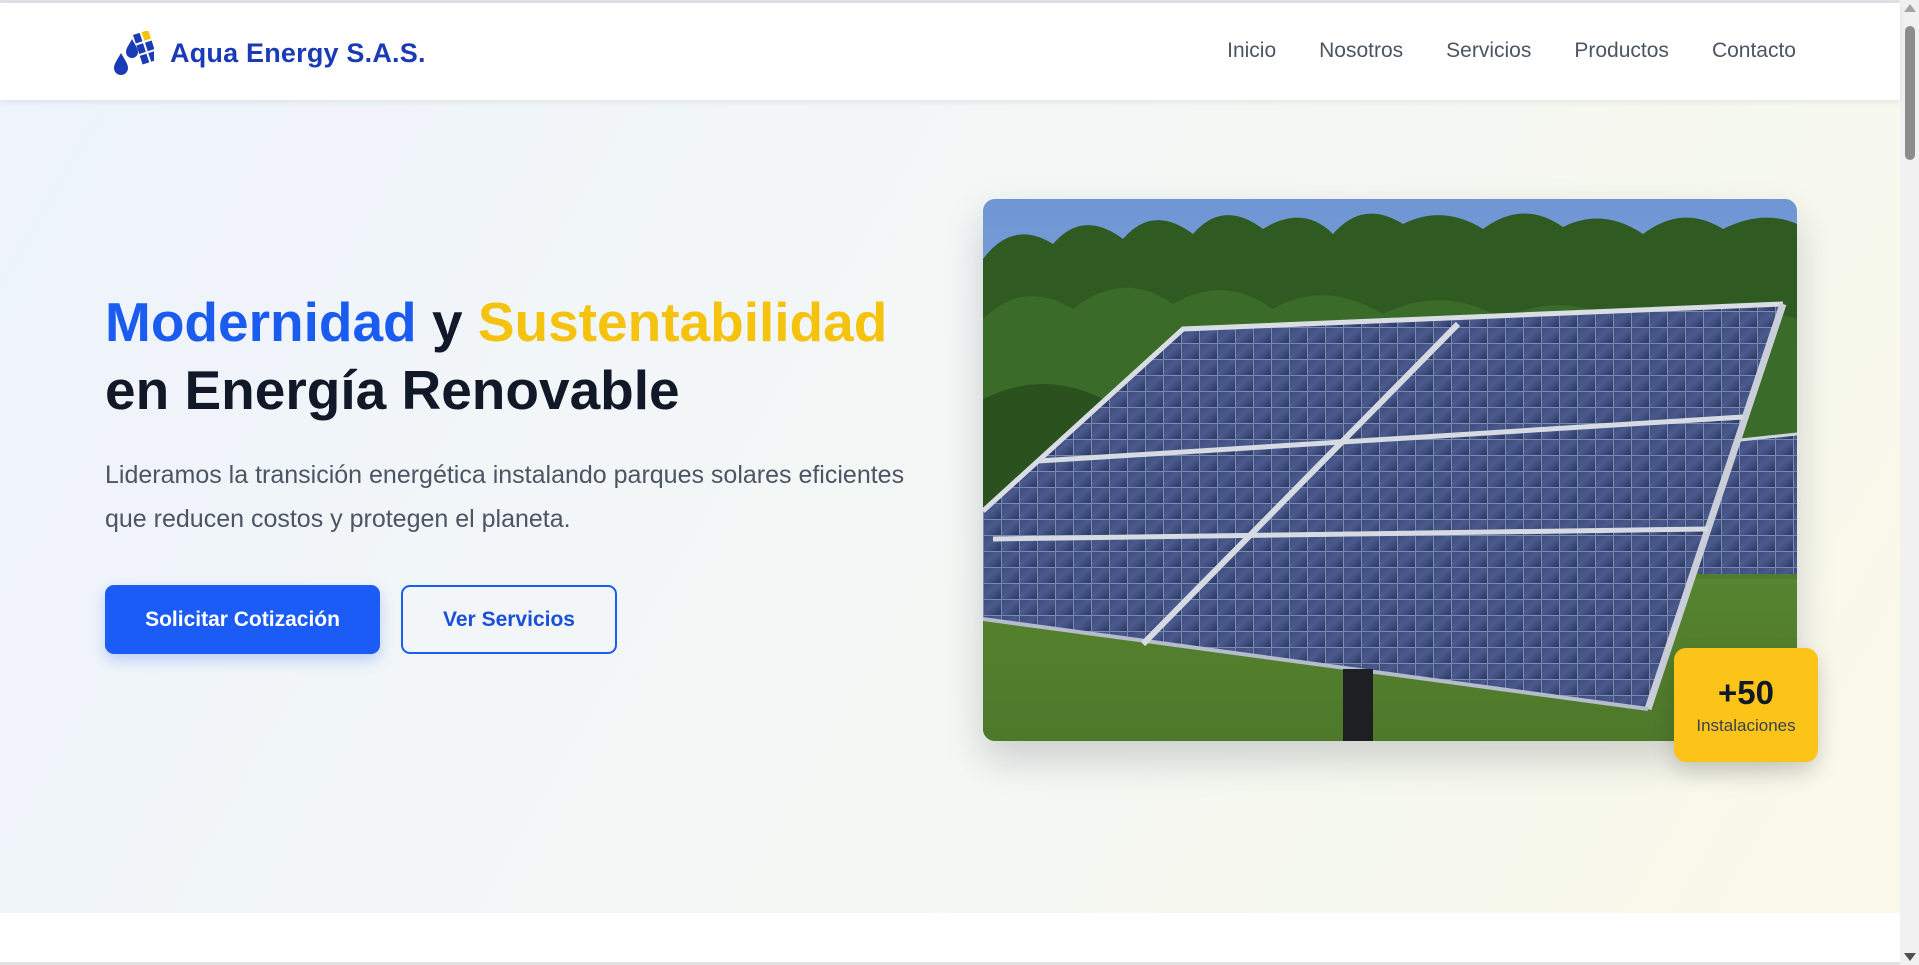 The width and height of the screenshot is (1919, 965). I want to click on scrollbar-thumb, so click(1910, 93).